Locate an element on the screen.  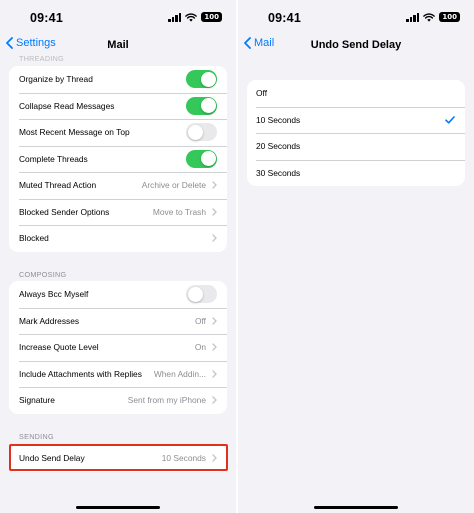
delay-options-group: Off 10 Seconds 20 Seconds 30 Seconds is located at coordinates (356, 133).